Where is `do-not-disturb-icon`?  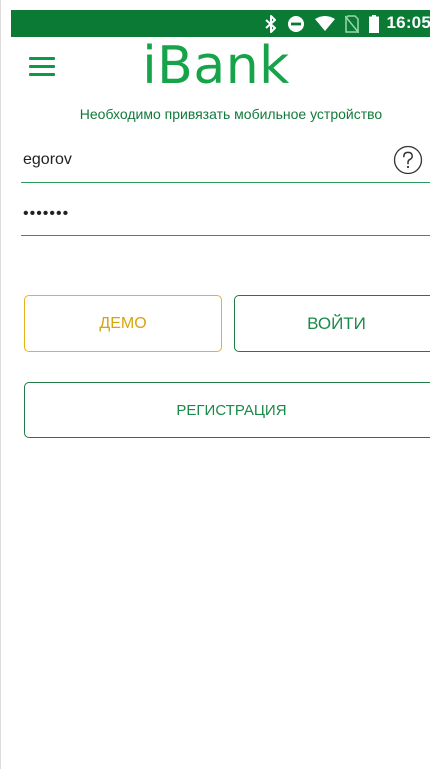 do-not-disturb-icon is located at coordinates (296, 24).